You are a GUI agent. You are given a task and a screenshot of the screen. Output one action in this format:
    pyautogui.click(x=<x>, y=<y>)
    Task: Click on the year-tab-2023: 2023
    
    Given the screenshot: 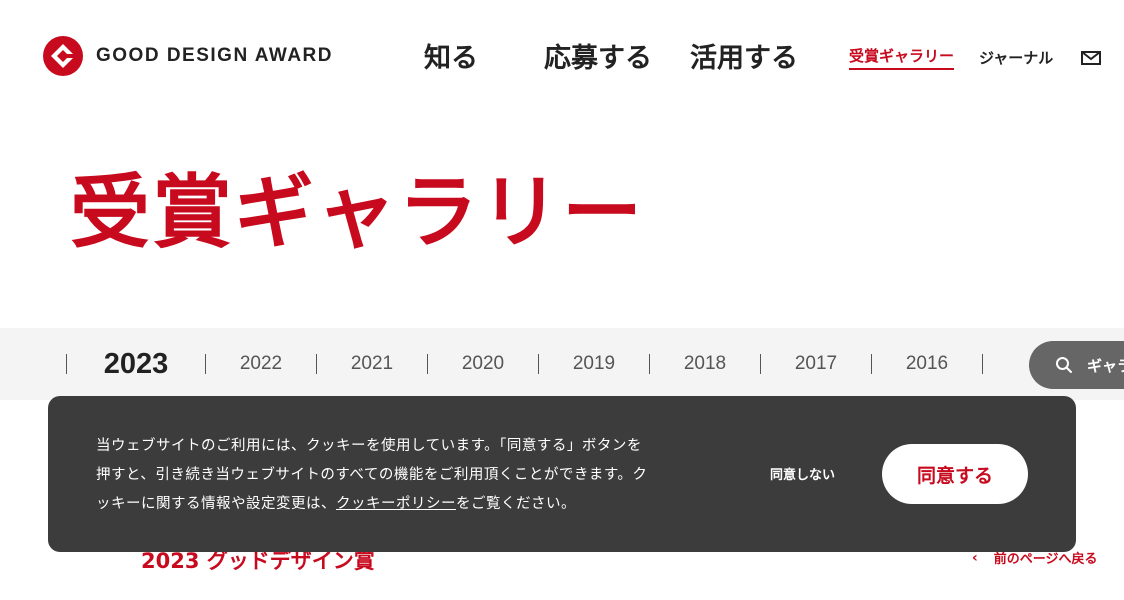 What is the action you would take?
    pyautogui.click(x=136, y=364)
    